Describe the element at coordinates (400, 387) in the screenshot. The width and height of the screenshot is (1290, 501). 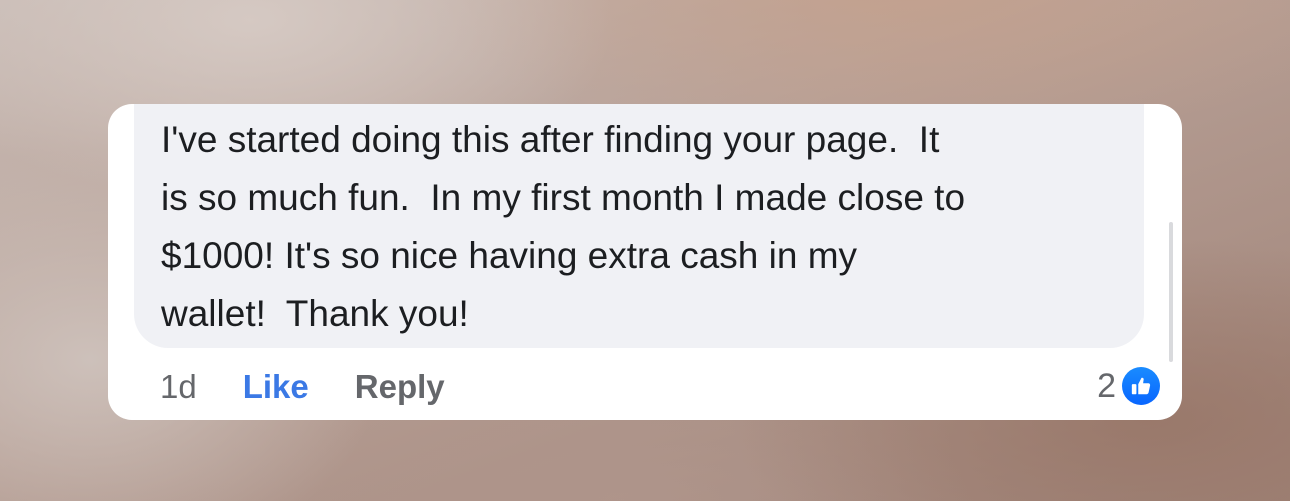
I see `reply-button: Reply` at that location.